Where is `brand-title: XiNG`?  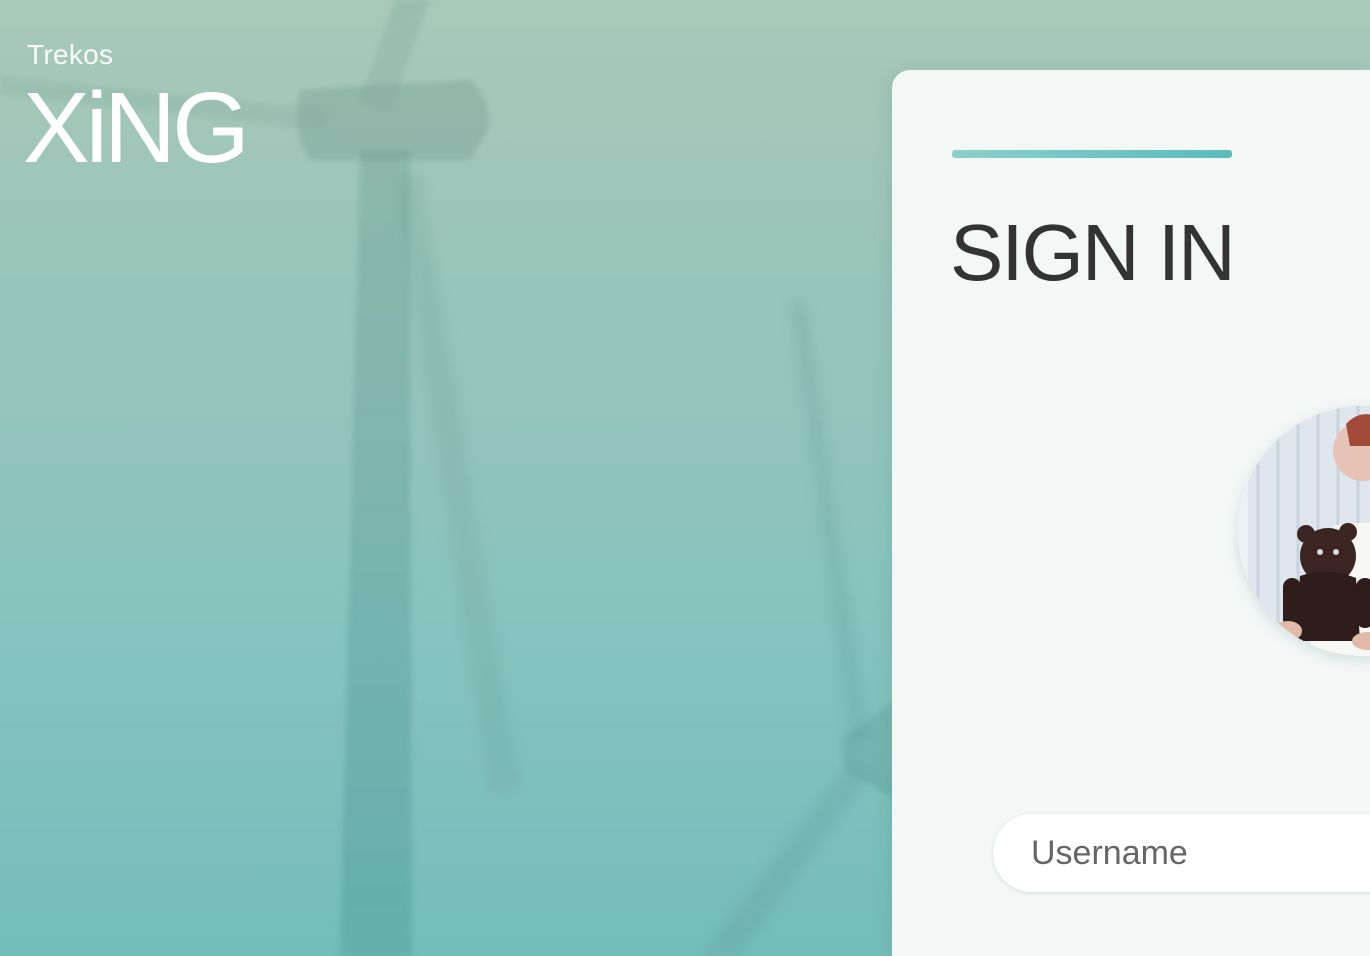
brand-title: XiNG is located at coordinates (136, 128).